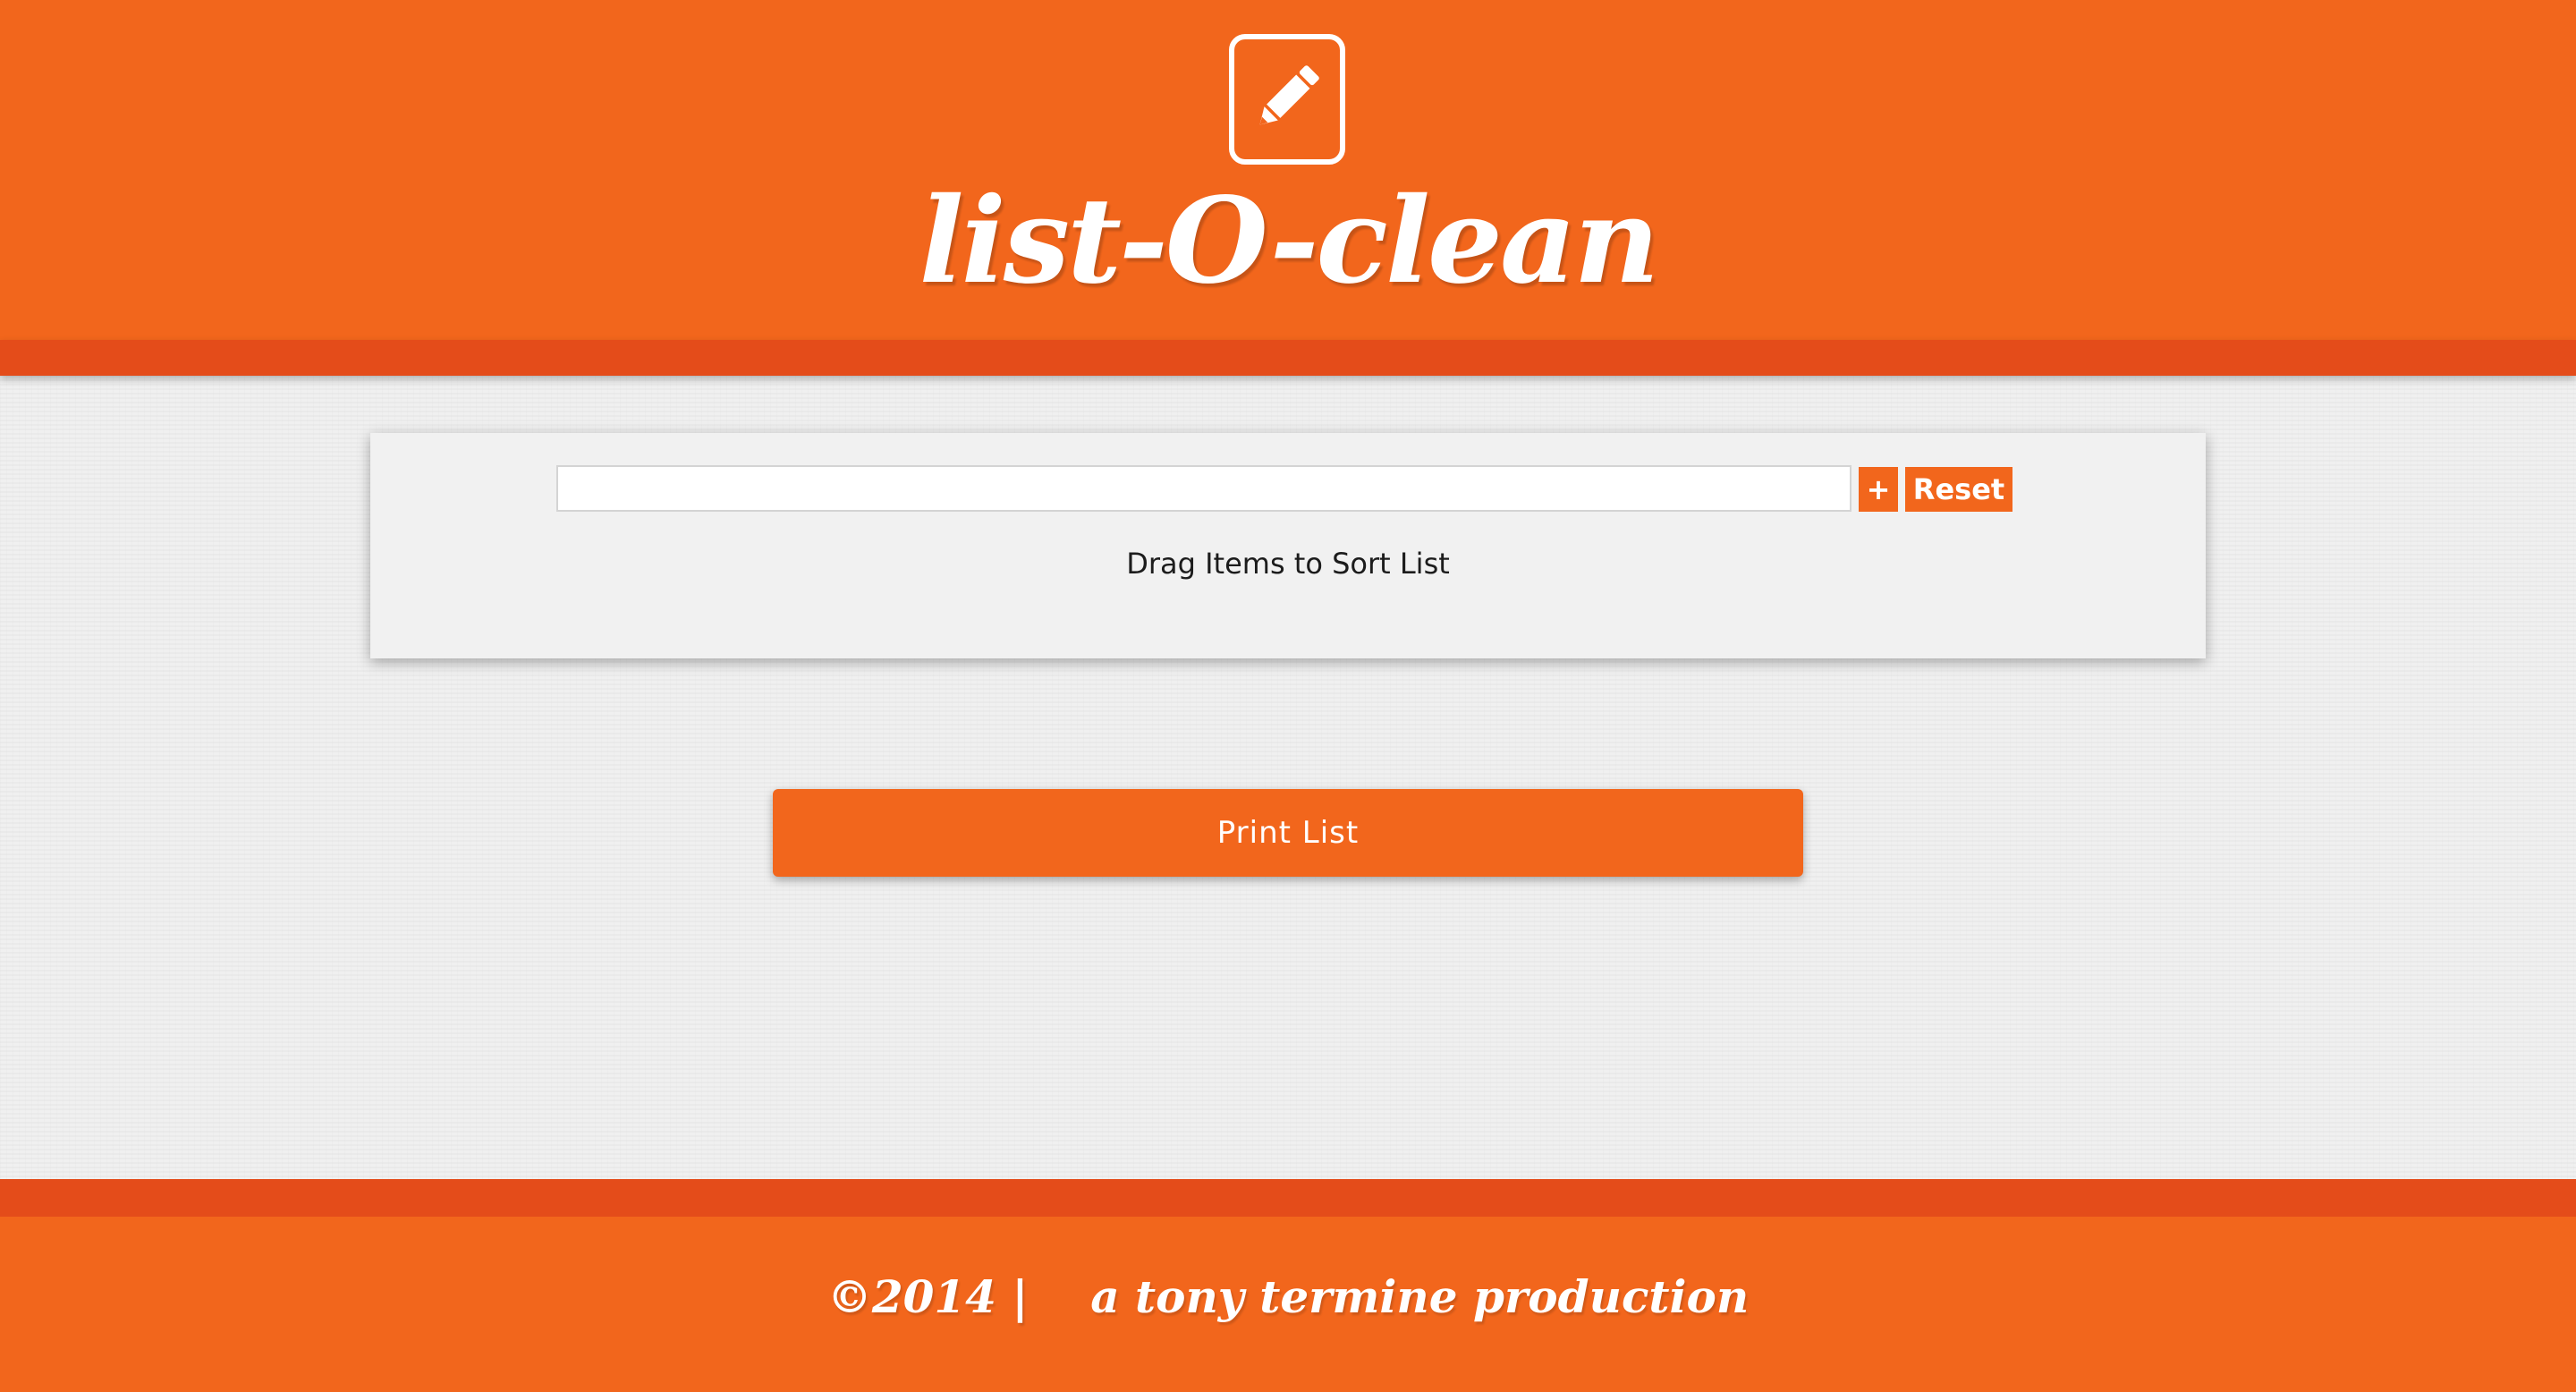 This screenshot has width=2576, height=1392. What do you see at coordinates (1288, 1198) in the screenshot?
I see `footer-stripe` at bounding box center [1288, 1198].